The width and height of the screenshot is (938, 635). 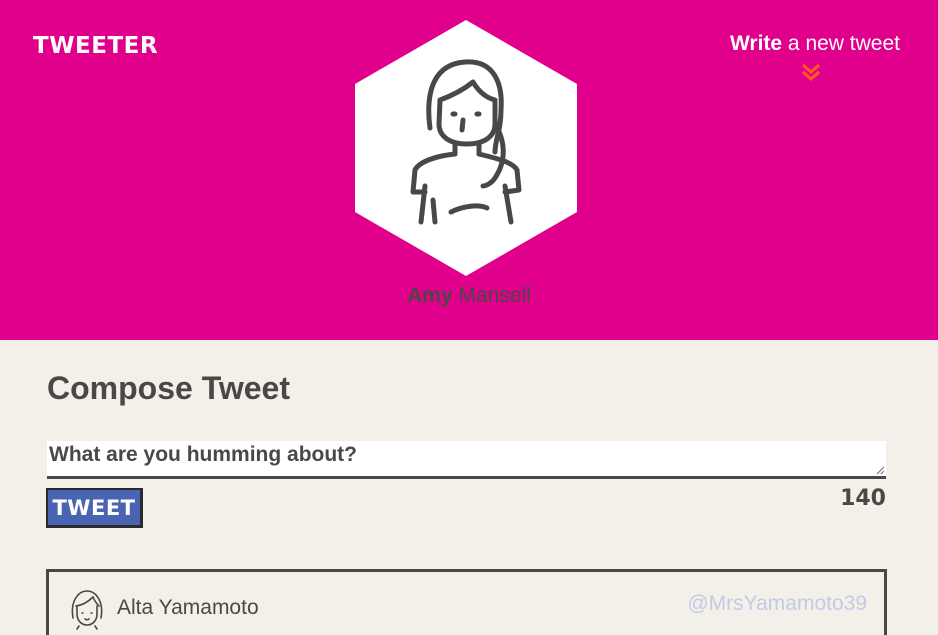 I want to click on write-rest-label: a new tweet, so click(x=841, y=43).